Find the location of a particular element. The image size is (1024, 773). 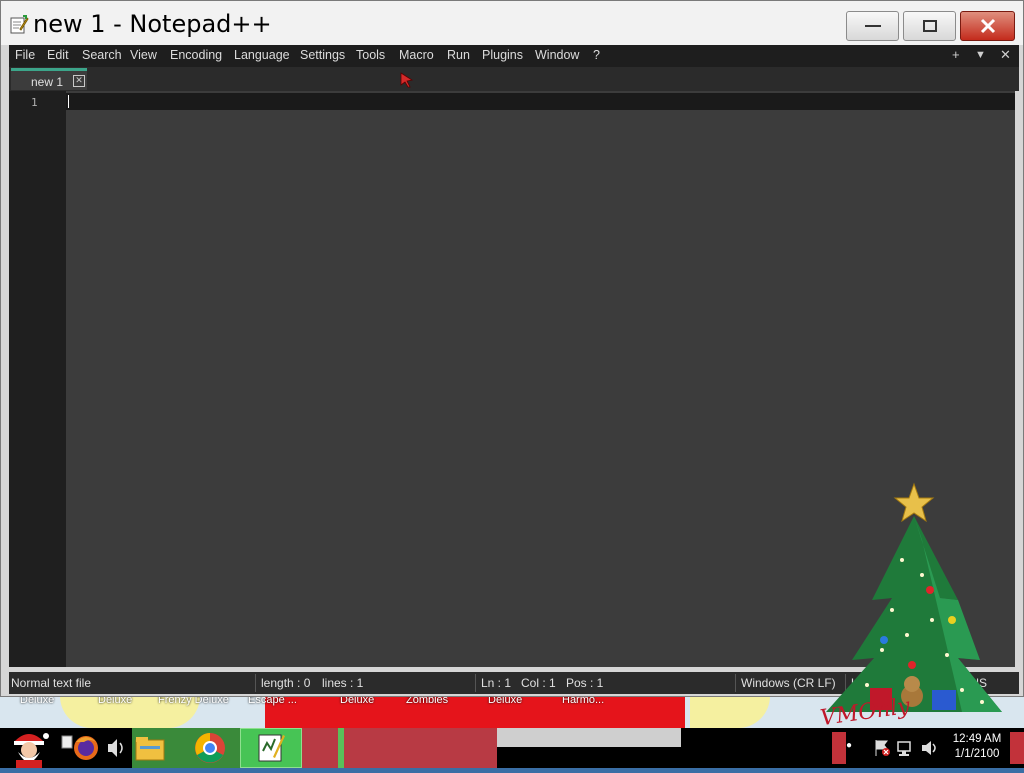

status-line: Ln : 1 is located at coordinates (496, 683).